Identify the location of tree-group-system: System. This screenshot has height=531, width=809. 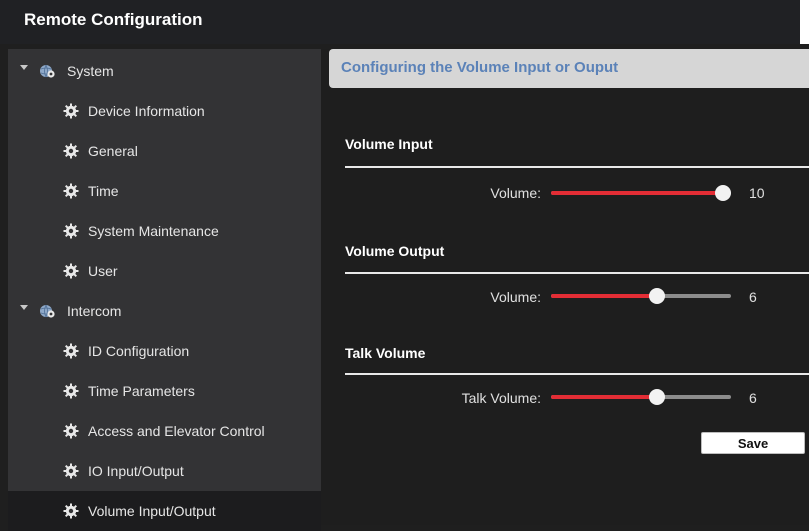
(164, 71).